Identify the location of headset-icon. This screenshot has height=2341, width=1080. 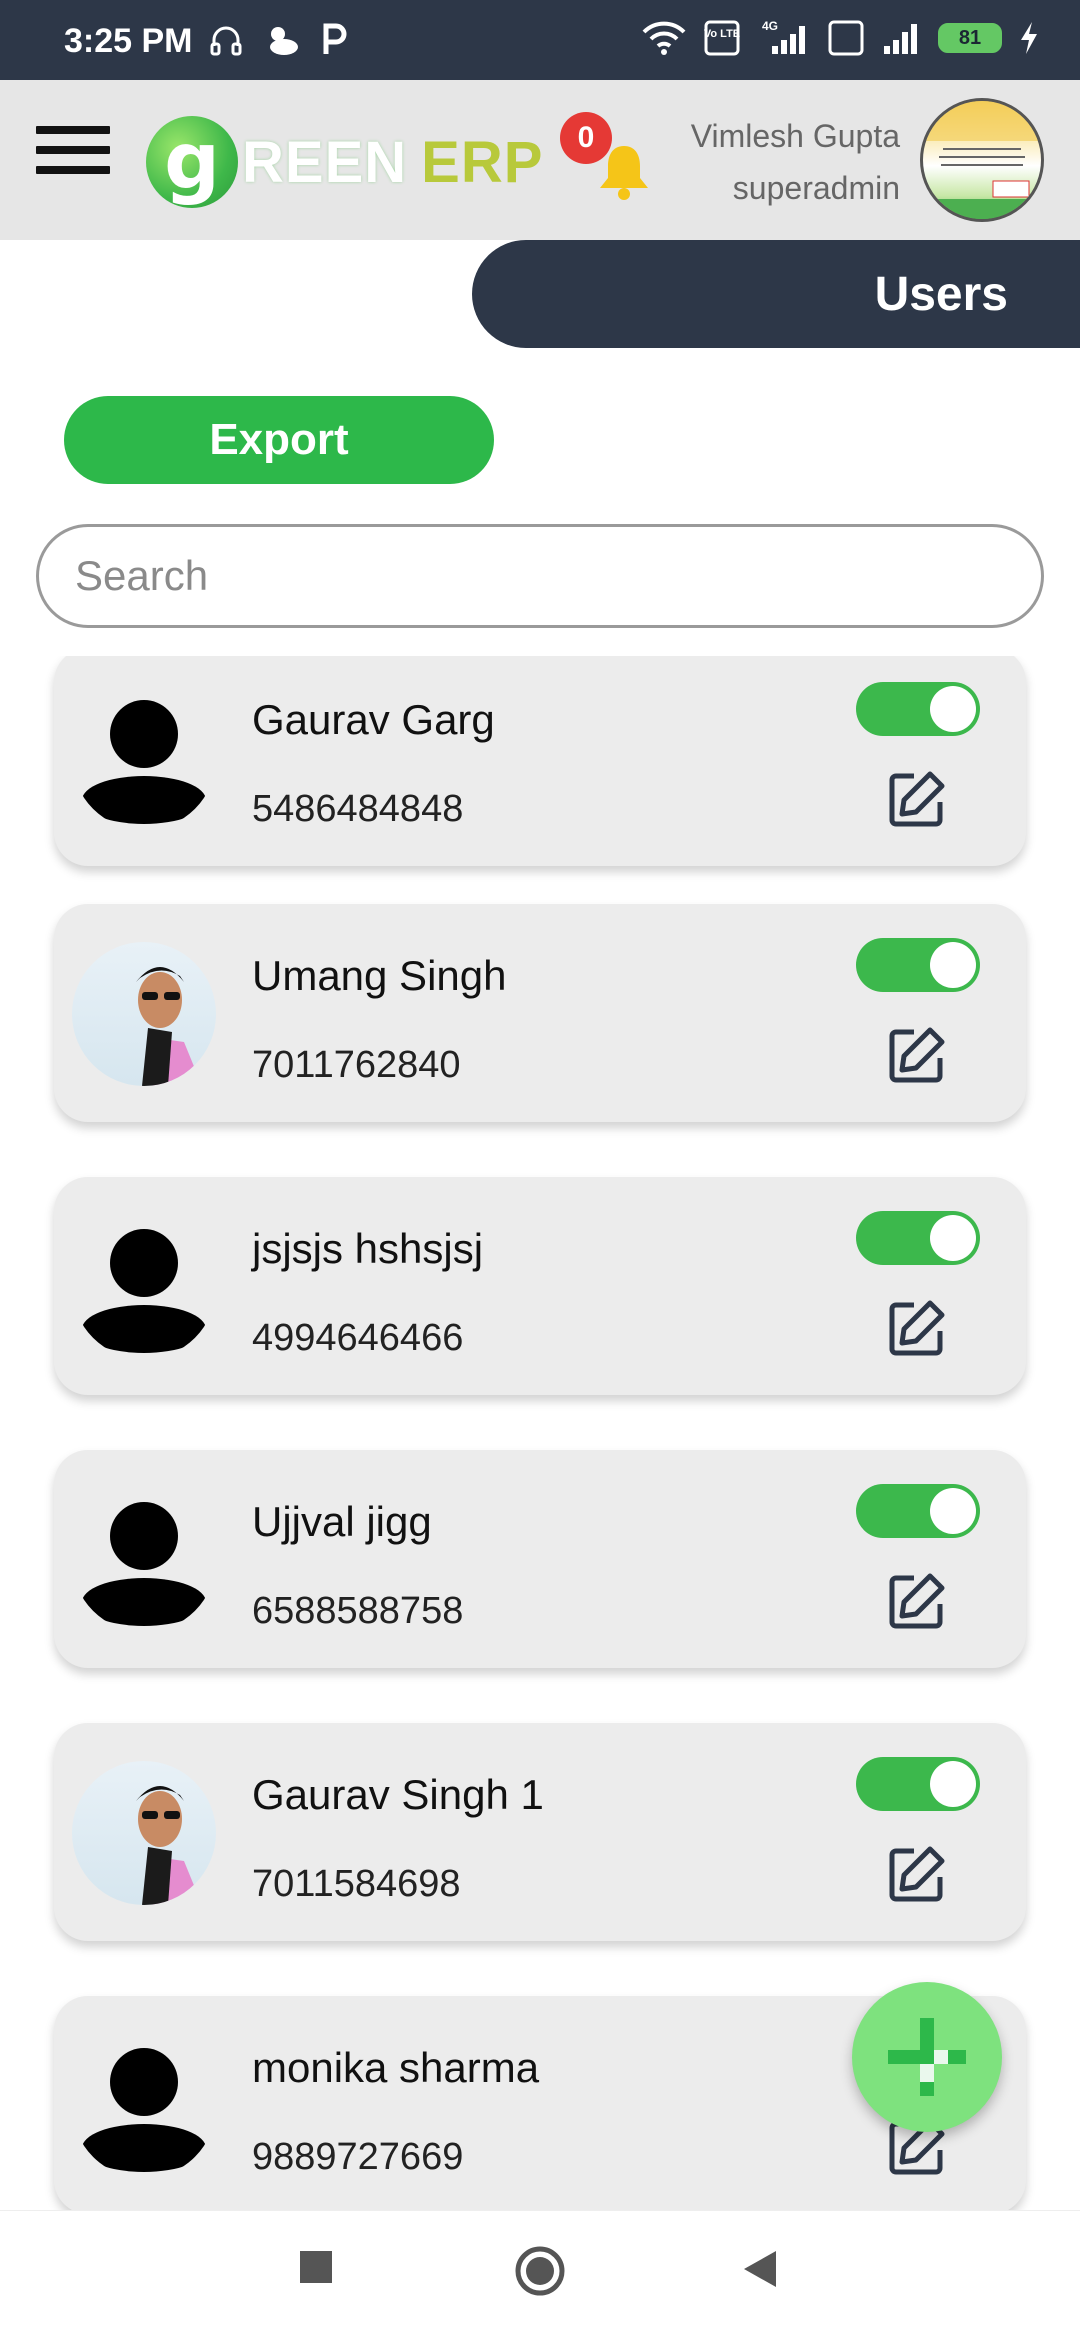
(226, 41).